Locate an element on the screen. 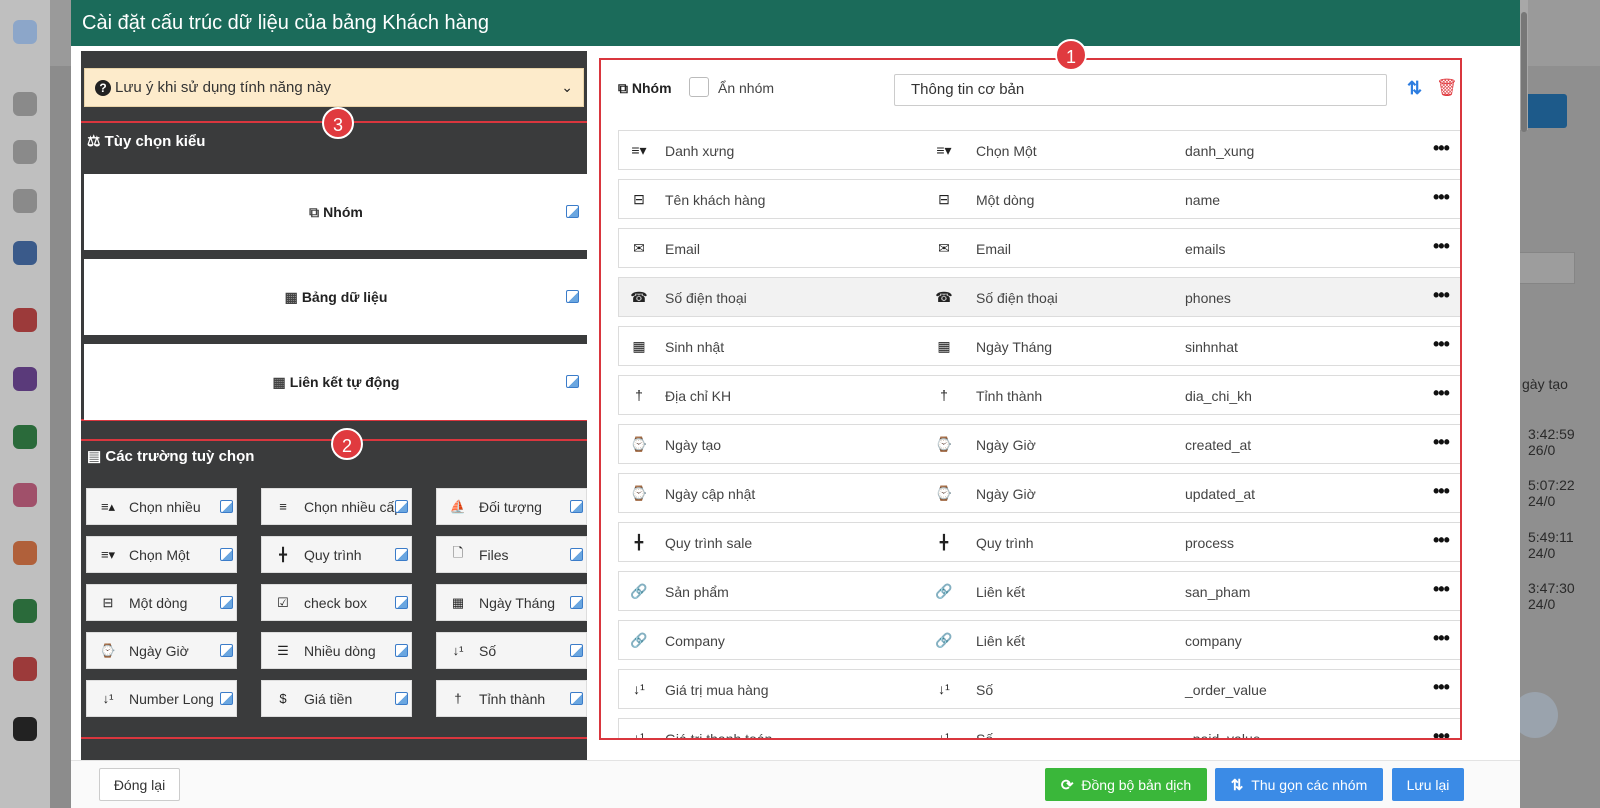 The width and height of the screenshot is (1600, 808). shop-app-icon is located at coordinates (25, 553).